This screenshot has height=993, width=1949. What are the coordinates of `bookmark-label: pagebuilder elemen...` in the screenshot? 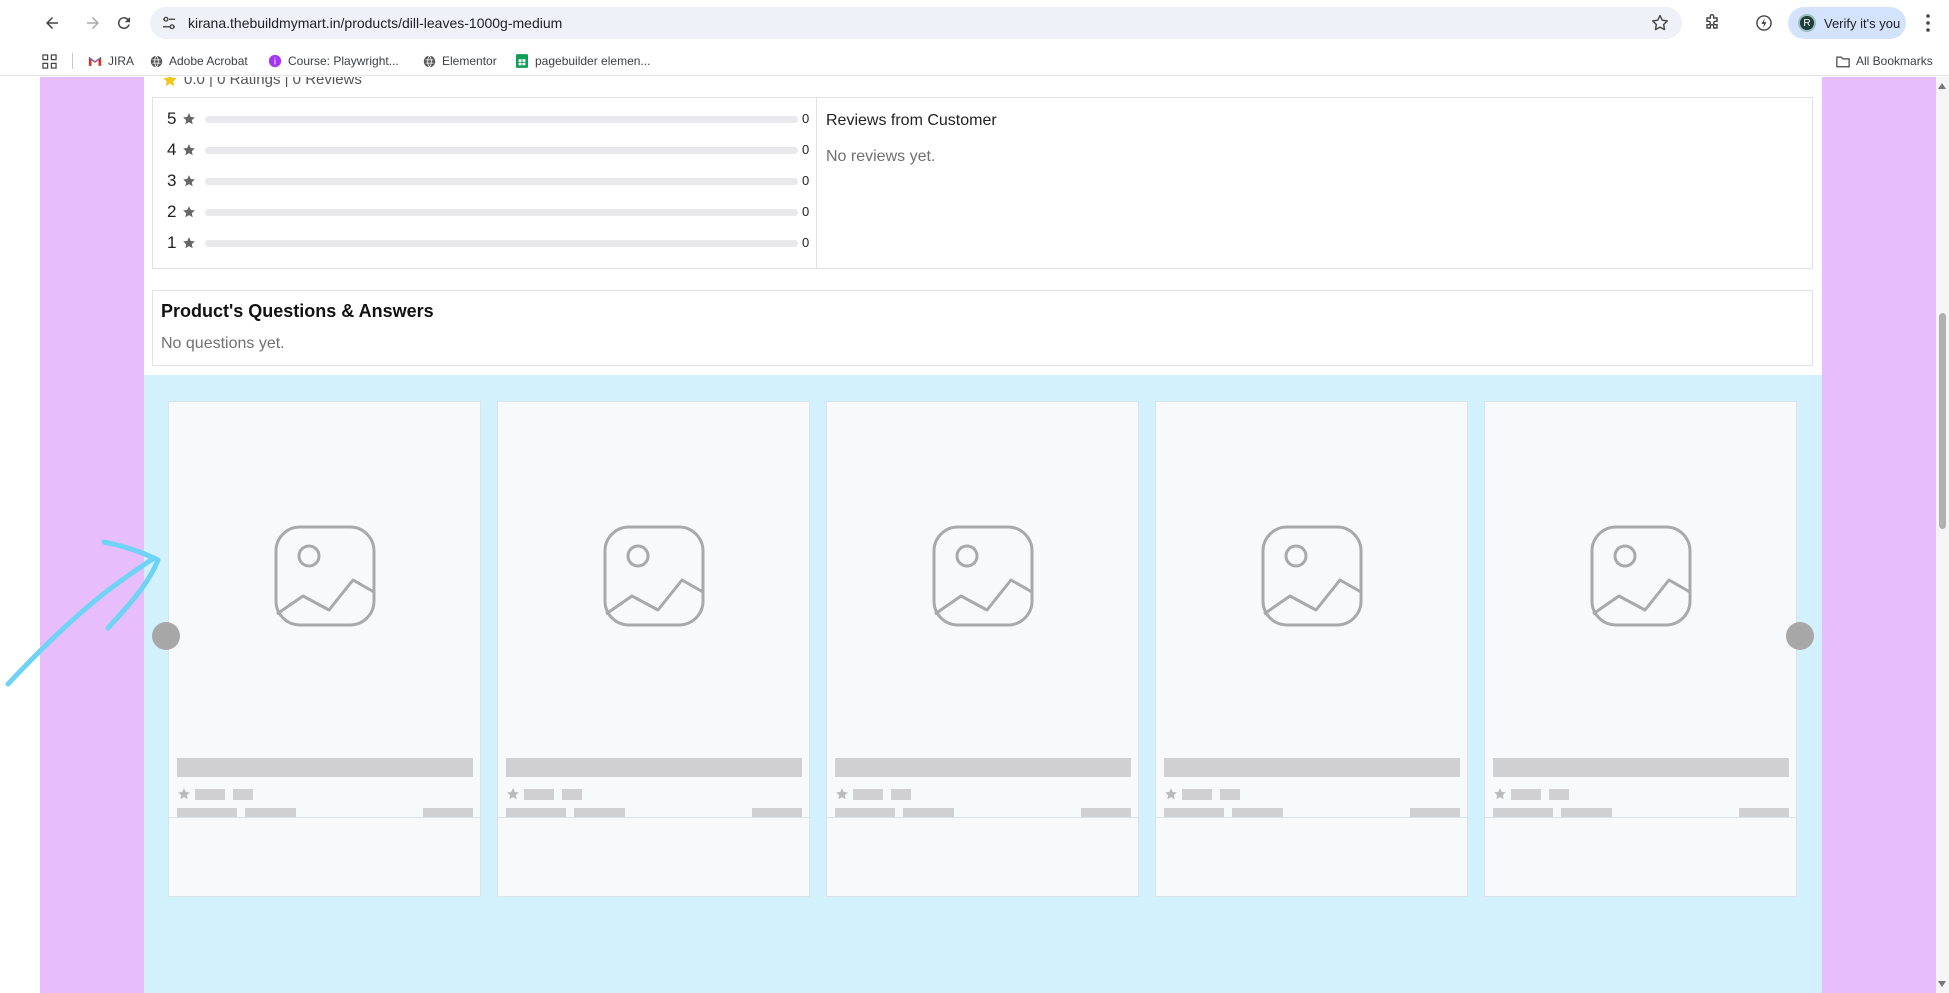 It's located at (593, 61).